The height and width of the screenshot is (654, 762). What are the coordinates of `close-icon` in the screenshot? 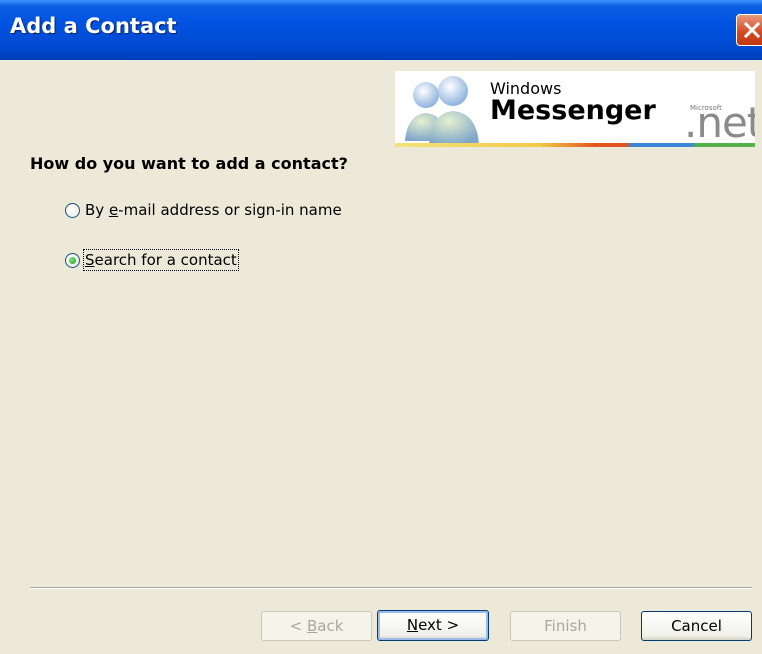 It's located at (752, 30).